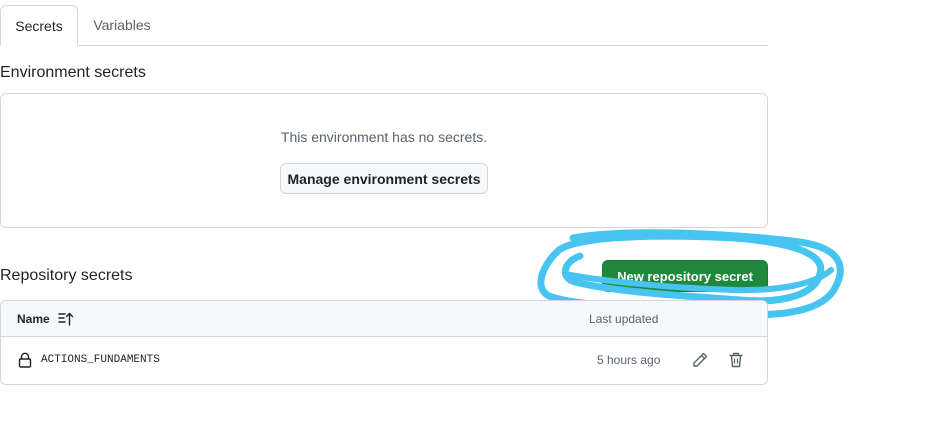 The height and width of the screenshot is (432, 935). I want to click on secrets-tabs: Secrets Variables, so click(384, 25).